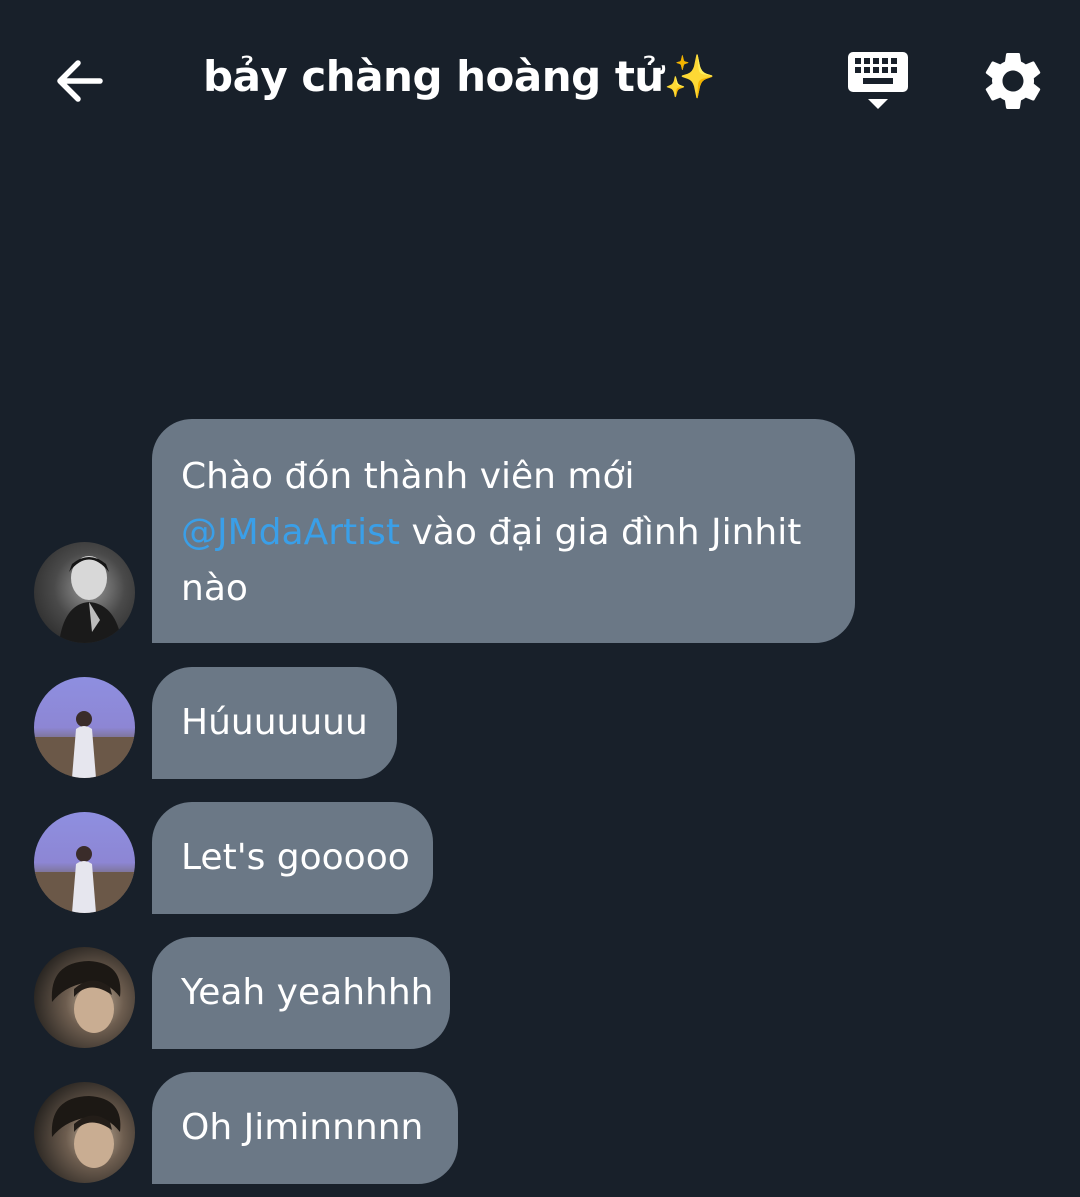 Image resolution: width=1080 pixels, height=1197 pixels. I want to click on arrow-left-icon, so click(80, 81).